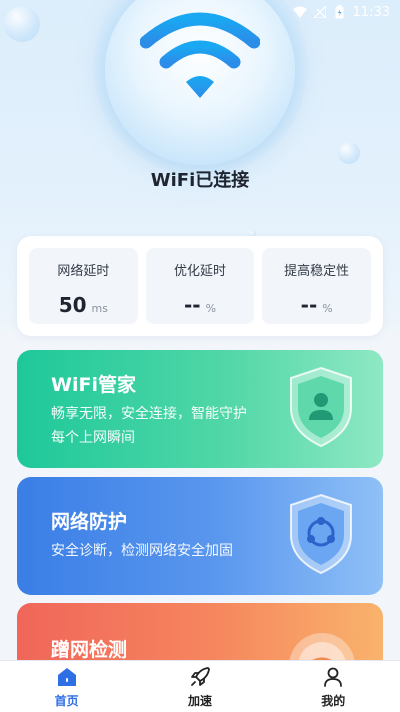  What do you see at coordinates (99, 308) in the screenshot?
I see `stat-unit: ms` at bounding box center [99, 308].